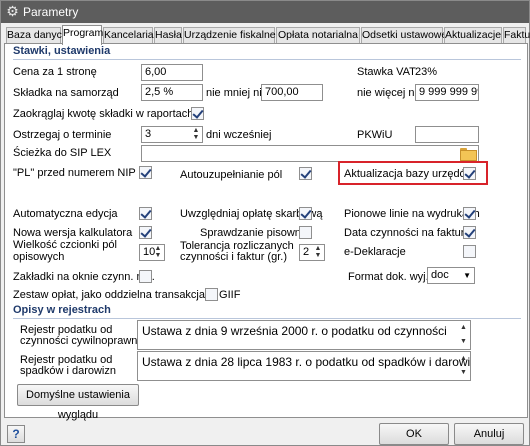 The height and width of the screenshot is (446, 530). I want to click on tab-program: Program, so click(82, 35).